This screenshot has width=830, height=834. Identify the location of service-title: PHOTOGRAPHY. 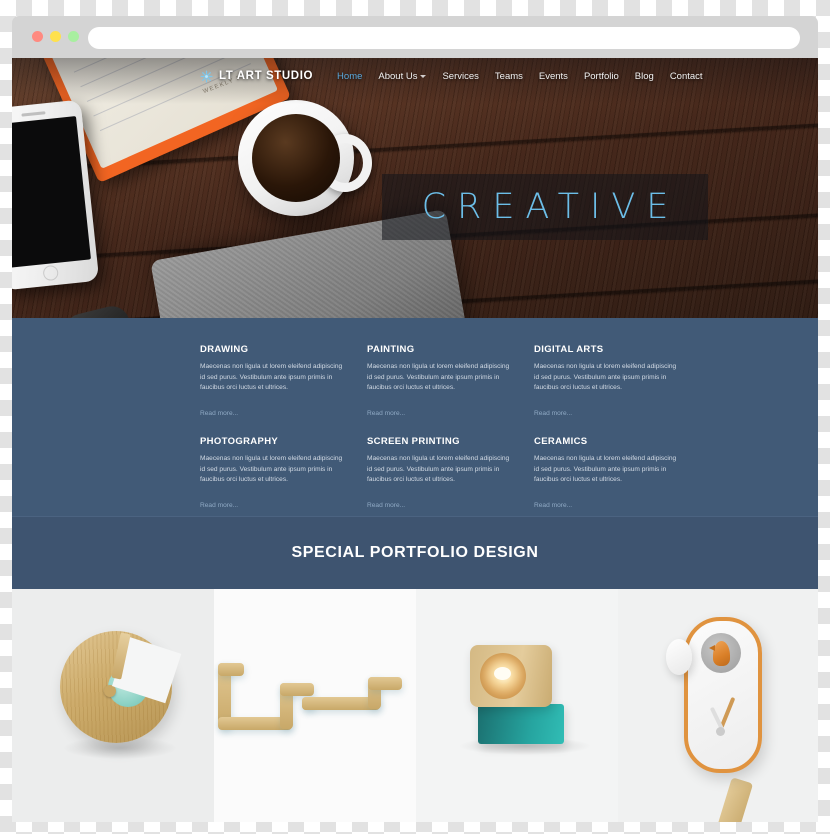
(239, 442).